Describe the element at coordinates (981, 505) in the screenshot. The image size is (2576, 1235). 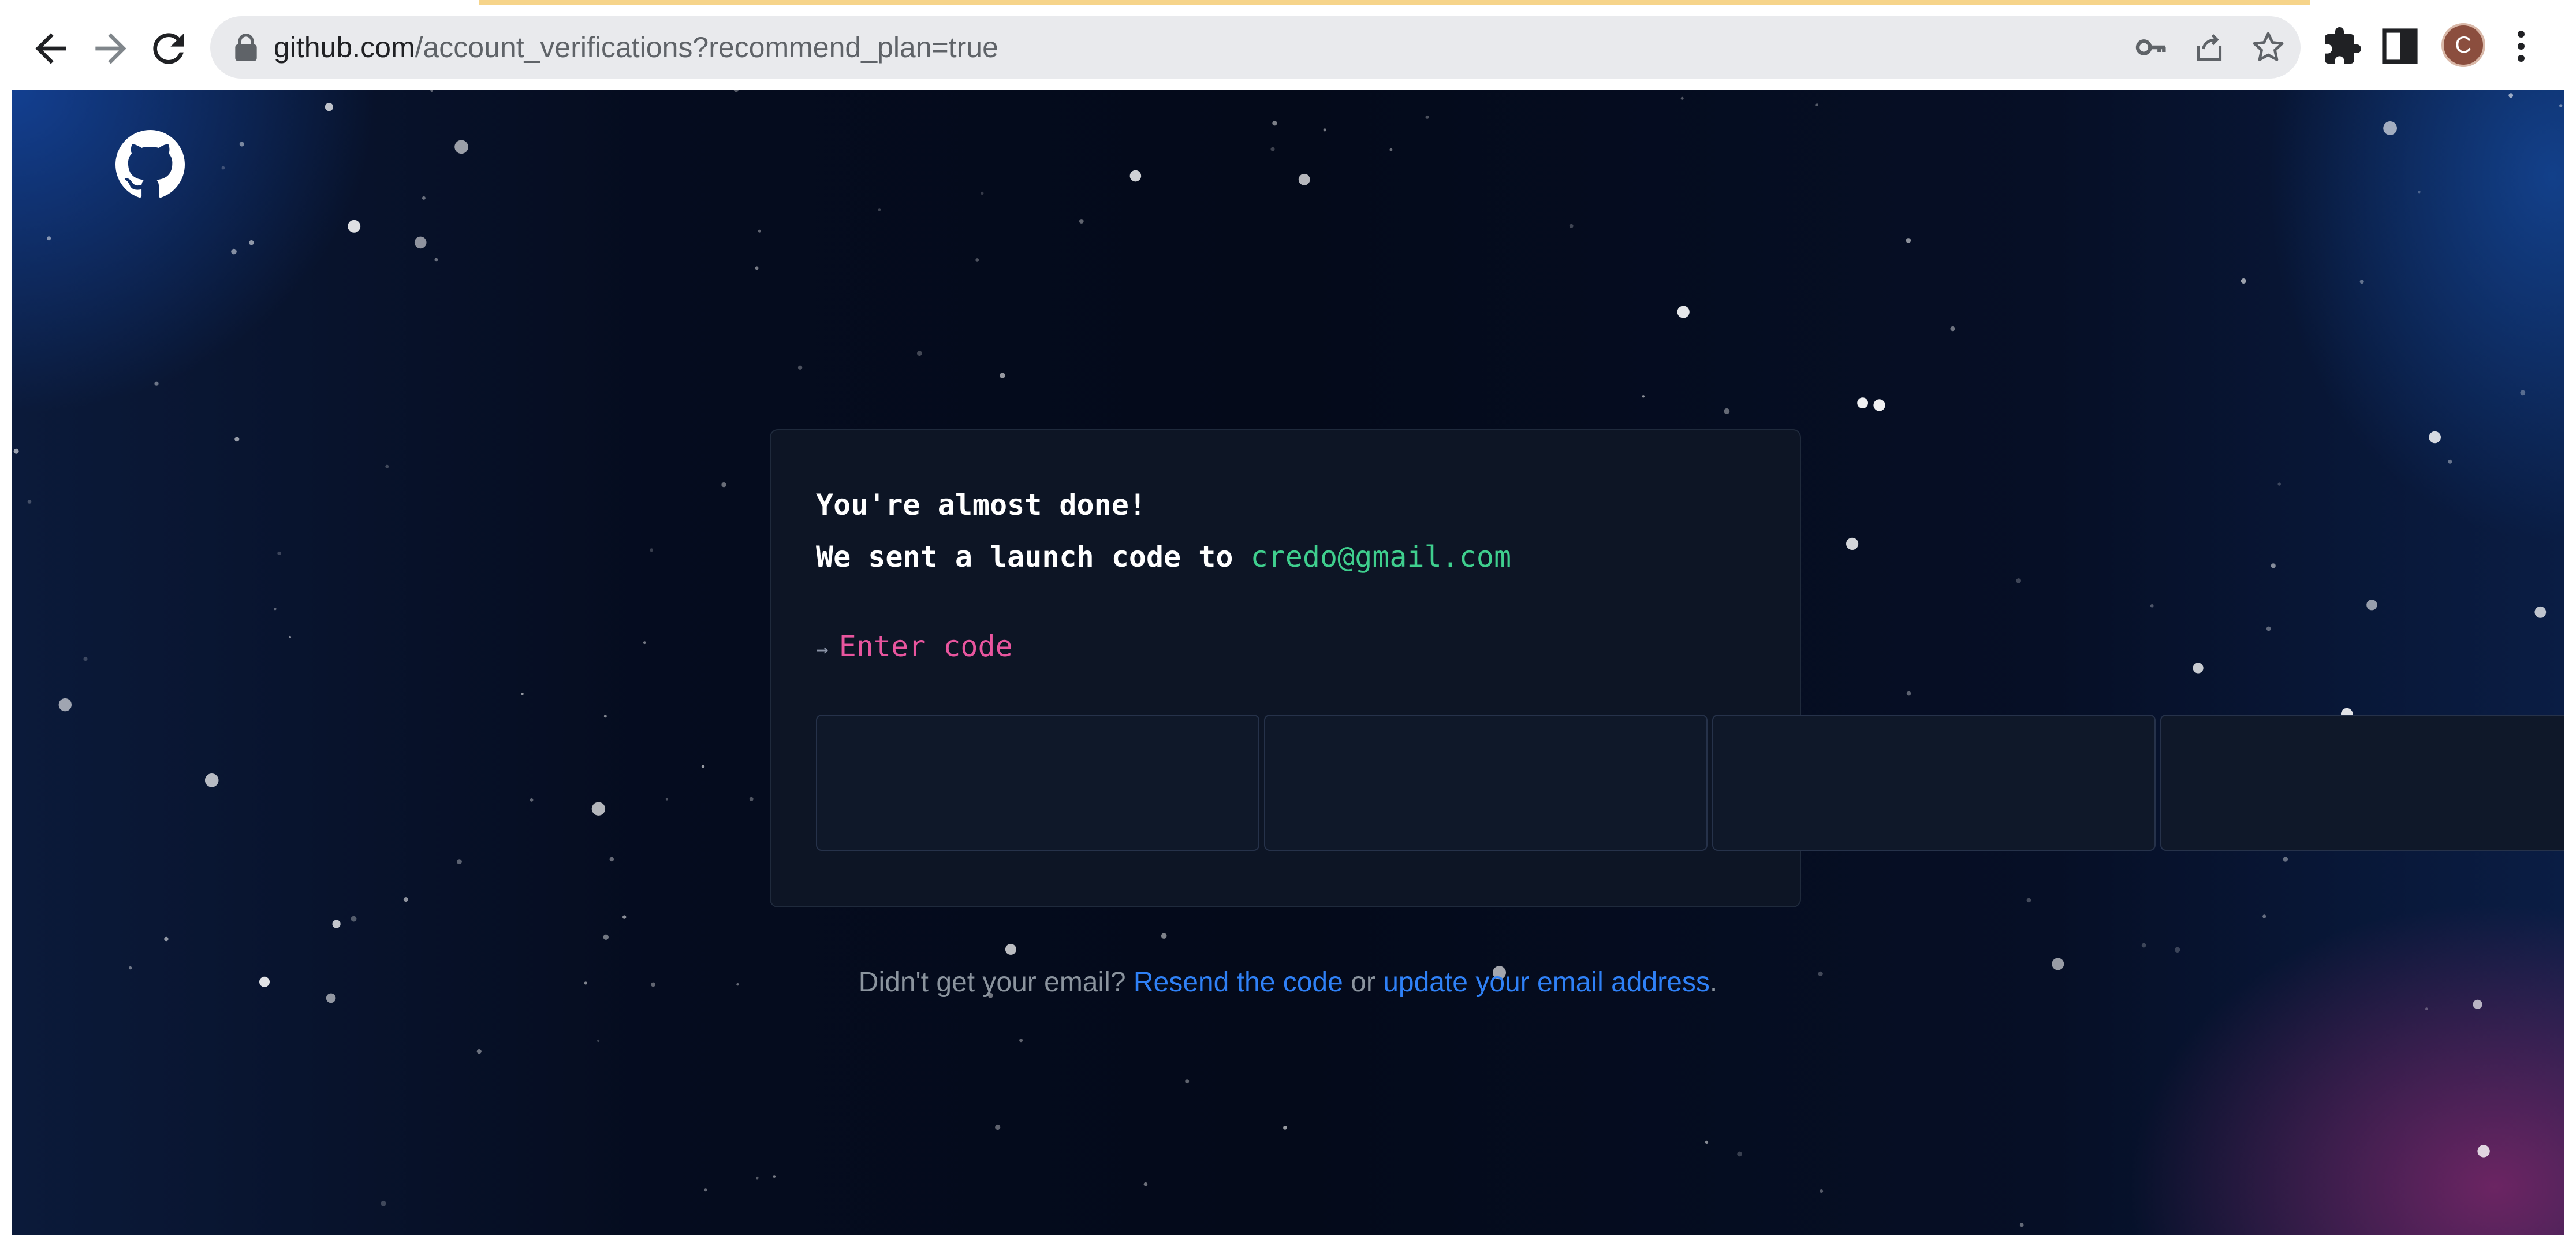
I see `heading-text: You're almost done!` at that location.